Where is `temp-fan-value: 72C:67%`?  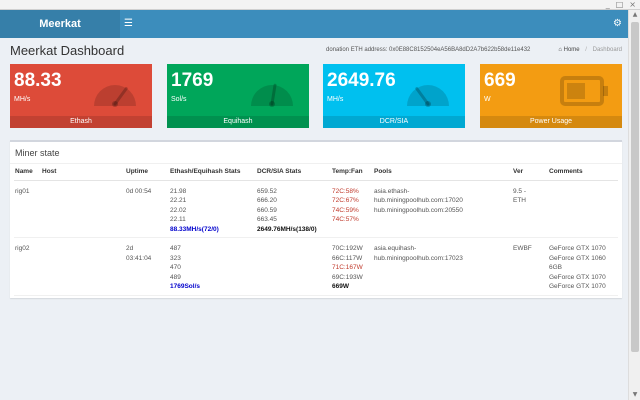 temp-fan-value: 72C:67% is located at coordinates (345, 200).